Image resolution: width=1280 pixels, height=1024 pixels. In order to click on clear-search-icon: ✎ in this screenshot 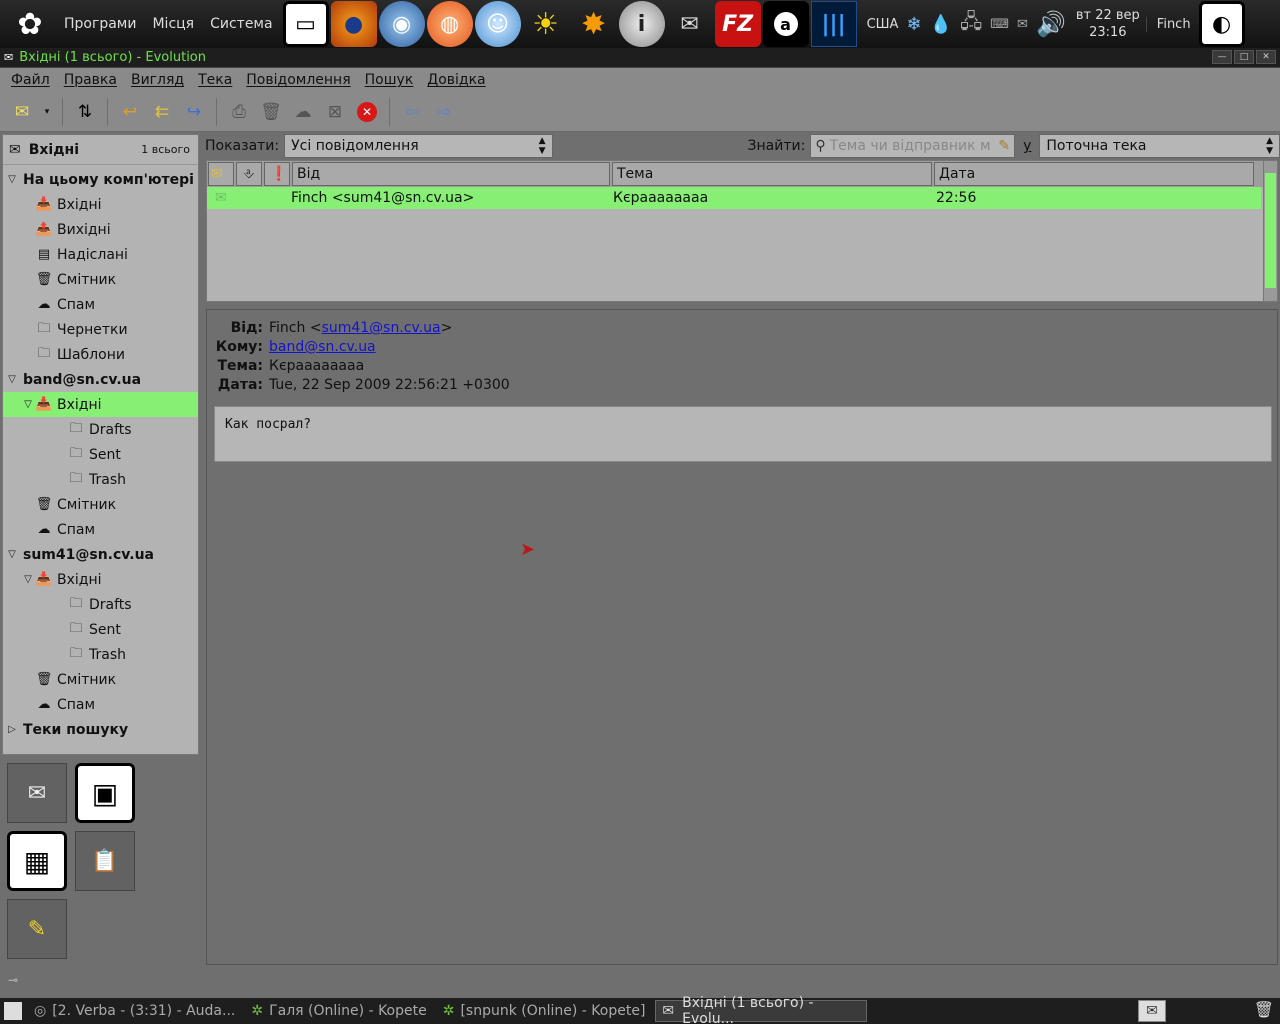, I will do `click(1004, 146)`.